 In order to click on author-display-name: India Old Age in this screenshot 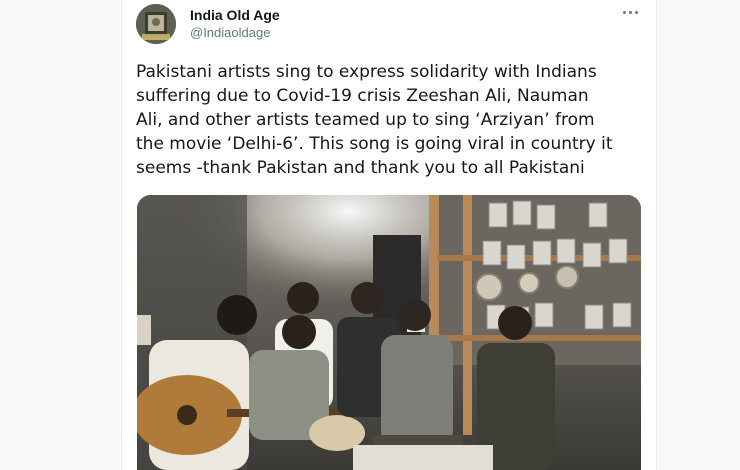, I will do `click(235, 15)`.